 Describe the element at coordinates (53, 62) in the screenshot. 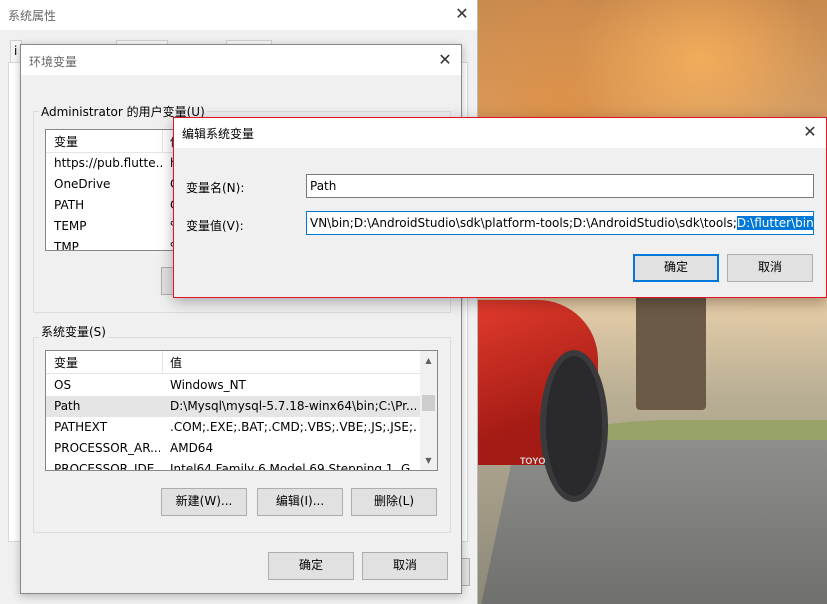

I see `environment-variables-title: 环境变量` at that location.